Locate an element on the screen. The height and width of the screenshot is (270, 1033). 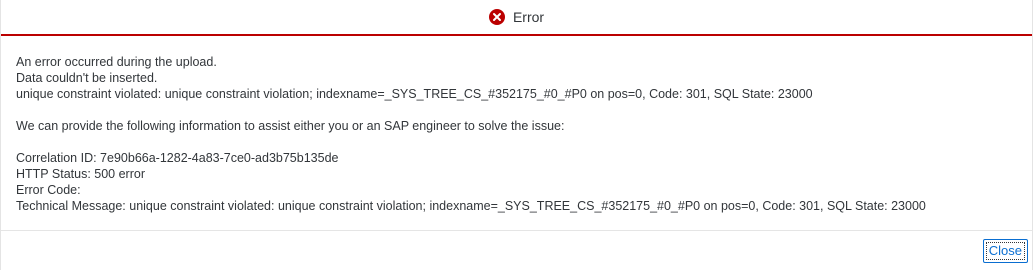
message-line-upload-error: An error occurred during the upload. is located at coordinates (116, 62).